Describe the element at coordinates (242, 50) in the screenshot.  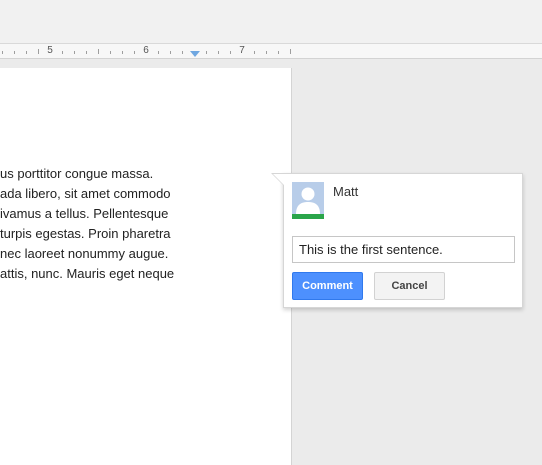
I see `ruler-number: 7` at that location.